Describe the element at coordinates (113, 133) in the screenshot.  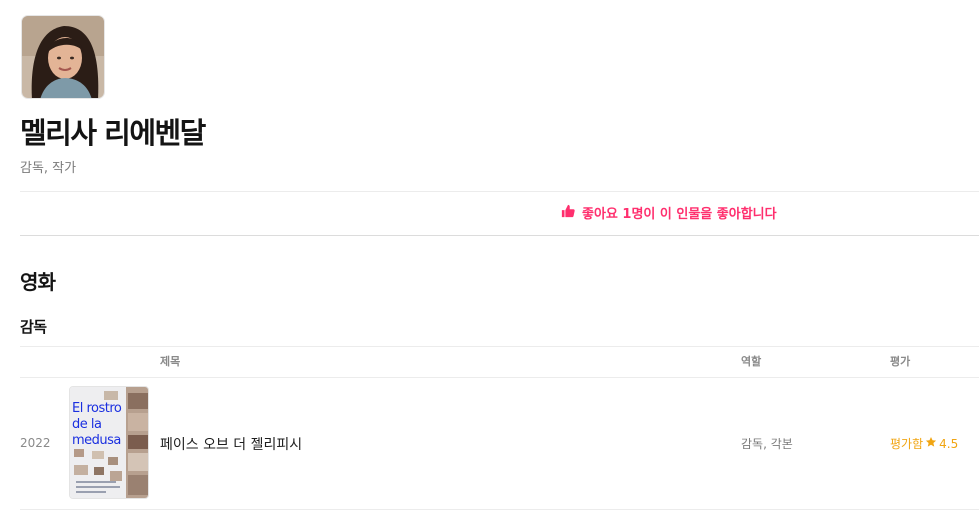
I see `person-name: 멜리사 리에벤달` at that location.